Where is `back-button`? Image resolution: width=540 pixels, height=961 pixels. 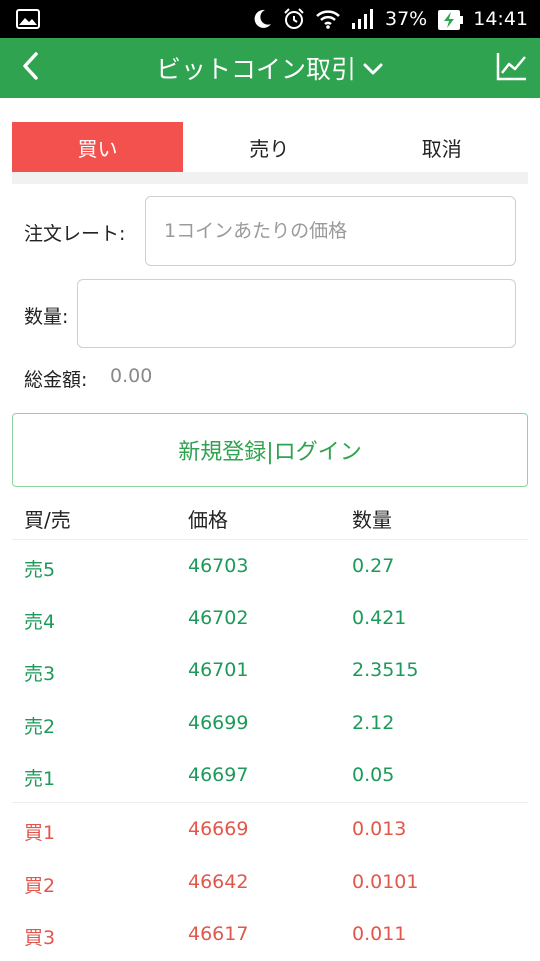 back-button is located at coordinates (30, 68).